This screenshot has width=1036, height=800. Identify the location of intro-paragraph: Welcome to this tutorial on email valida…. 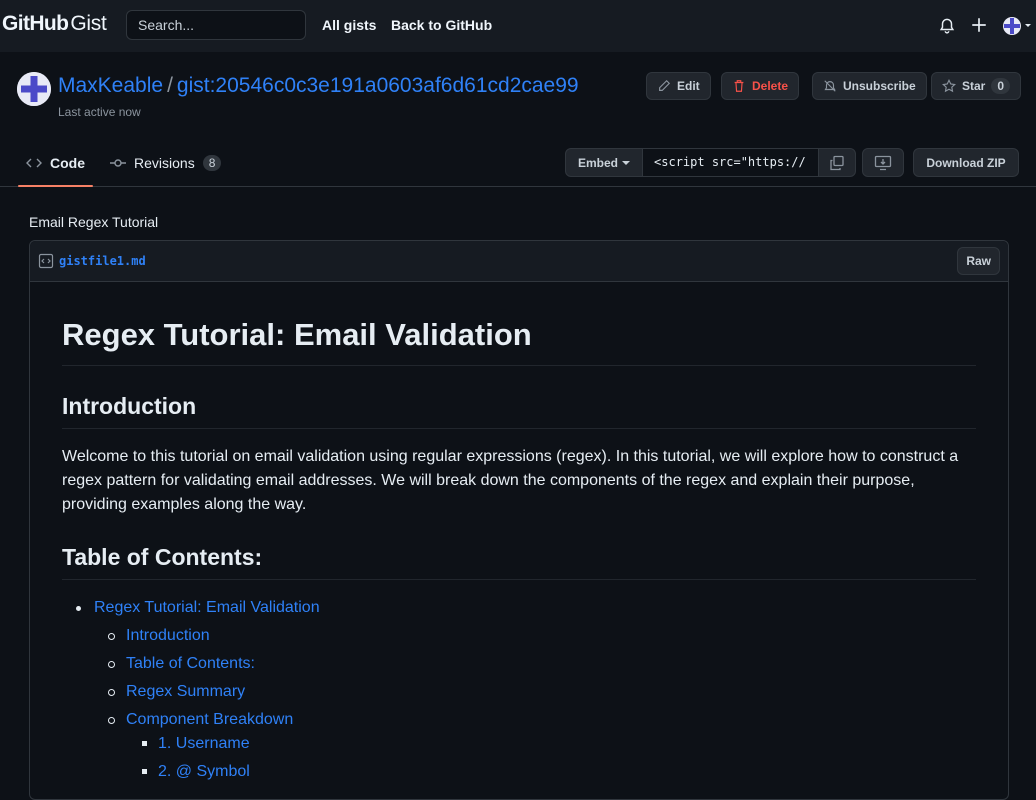
(510, 480).